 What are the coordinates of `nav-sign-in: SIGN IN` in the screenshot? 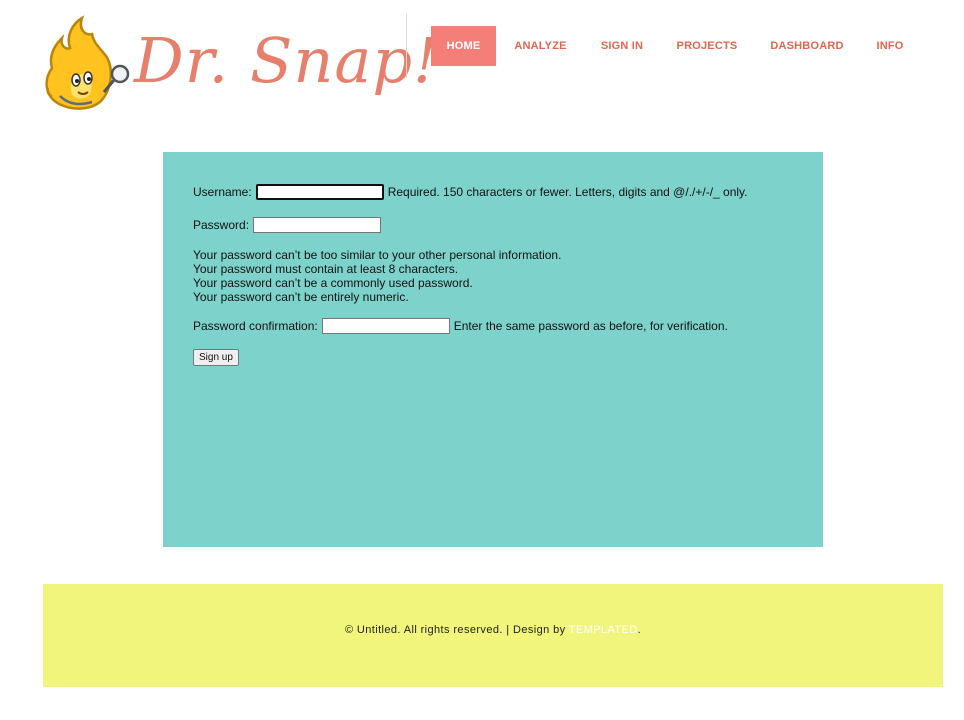 It's located at (622, 46).